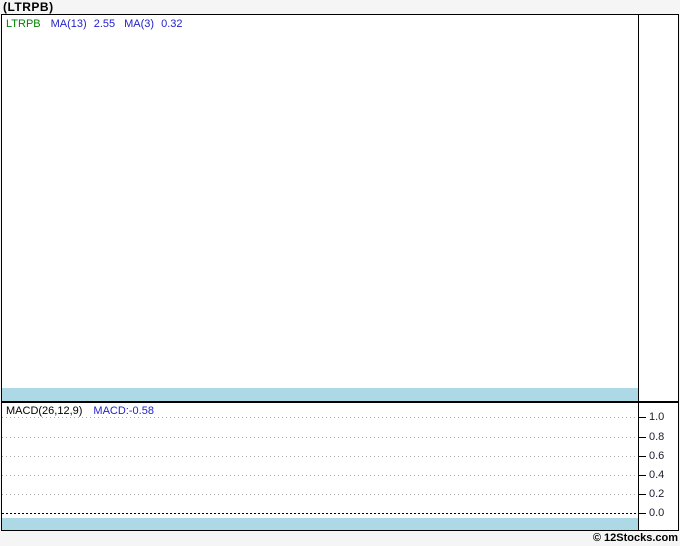  I want to click on price-bottom-highlight-band, so click(320, 394).